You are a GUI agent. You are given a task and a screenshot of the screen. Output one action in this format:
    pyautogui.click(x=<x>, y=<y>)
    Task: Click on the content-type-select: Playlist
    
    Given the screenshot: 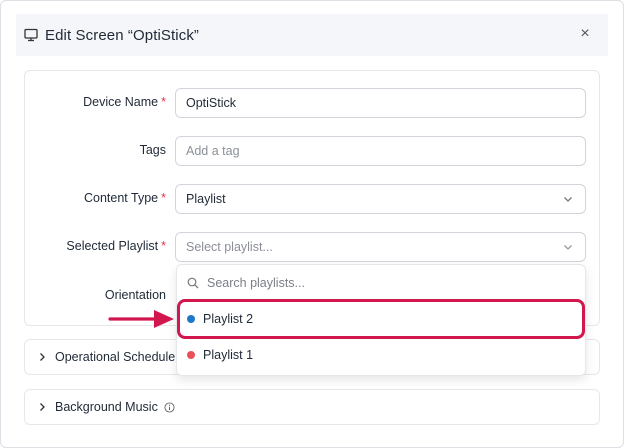 What is the action you would take?
    pyautogui.click(x=380, y=199)
    